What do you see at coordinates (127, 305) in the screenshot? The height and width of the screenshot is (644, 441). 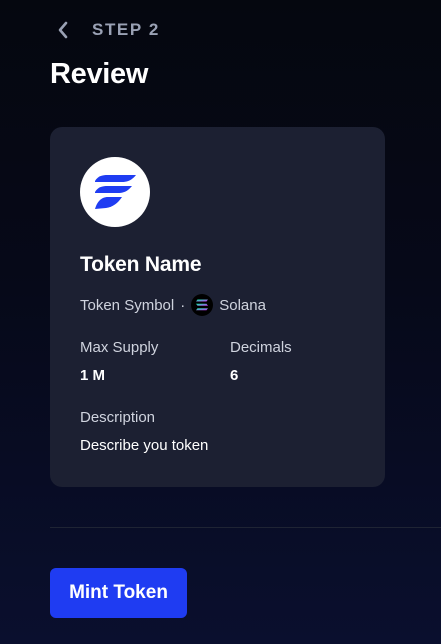 I see `token-symbol: Token Symbol` at bounding box center [127, 305].